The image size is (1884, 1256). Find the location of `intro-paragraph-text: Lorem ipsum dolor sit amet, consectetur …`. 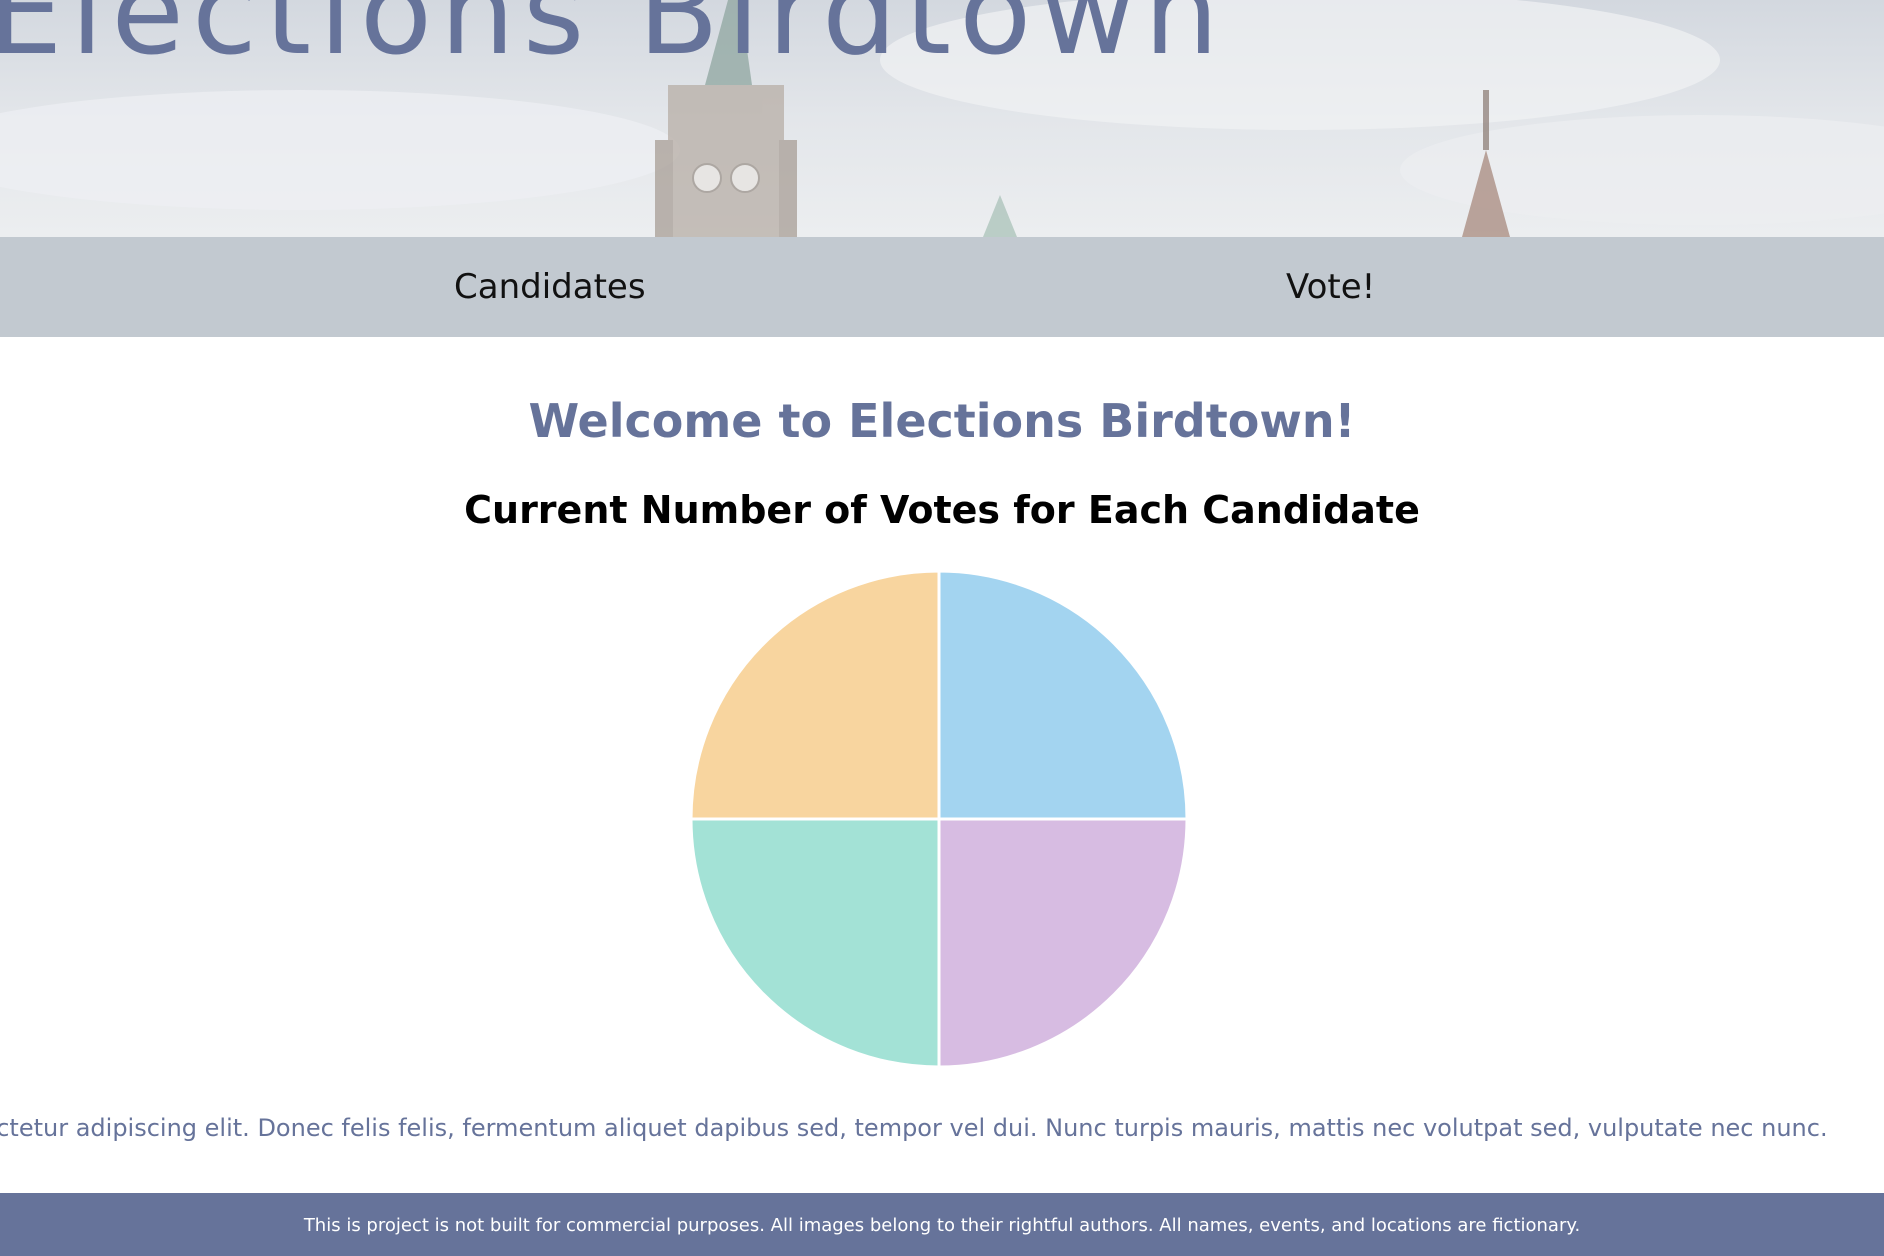

intro-paragraph-text: Lorem ipsum dolor sit amet, consectetur … is located at coordinates (914, 1128).